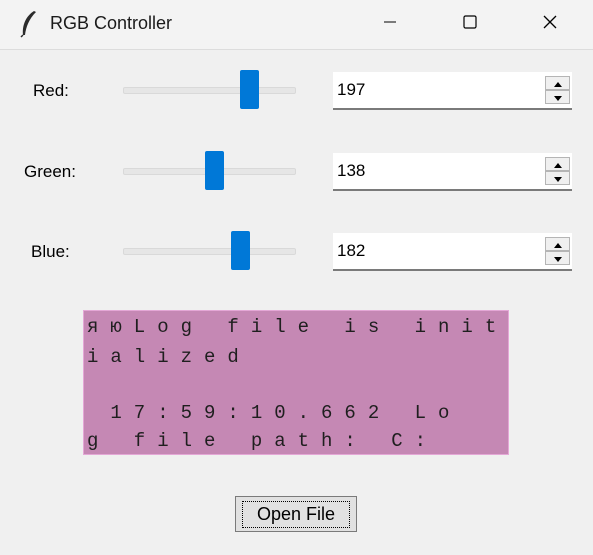 This screenshot has width=593, height=555. I want to click on log-line: ialized, so click(169, 357).